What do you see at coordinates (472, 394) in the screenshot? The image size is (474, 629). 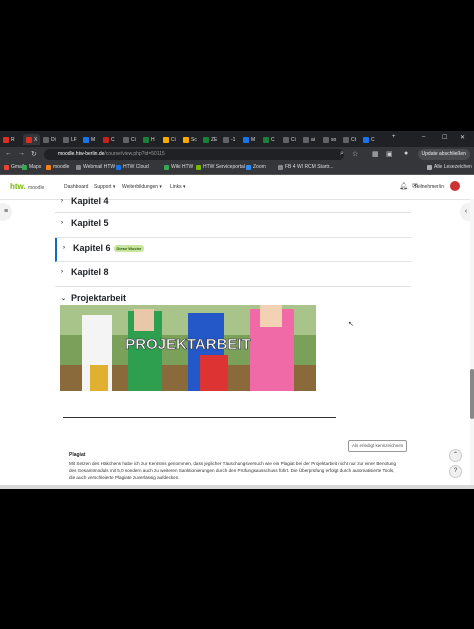 I see `scrollbar-thumb` at bounding box center [472, 394].